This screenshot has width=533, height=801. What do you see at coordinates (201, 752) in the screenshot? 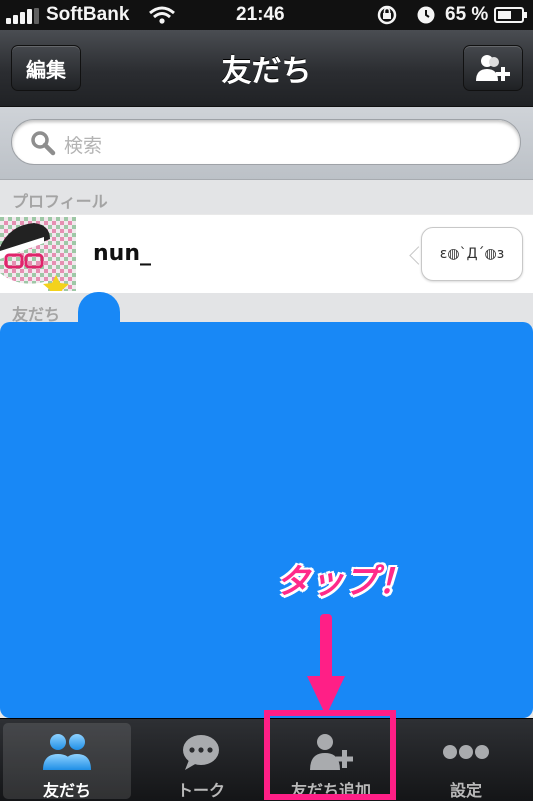
I see `chat-bubble-icon` at bounding box center [201, 752].